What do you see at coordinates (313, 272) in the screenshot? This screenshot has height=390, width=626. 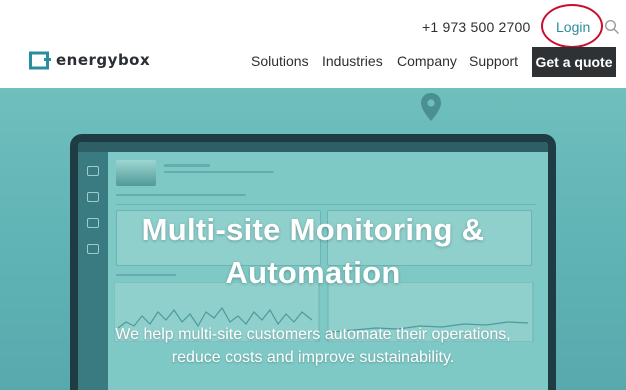 I see `hero-headline-line2: Automation` at bounding box center [313, 272].